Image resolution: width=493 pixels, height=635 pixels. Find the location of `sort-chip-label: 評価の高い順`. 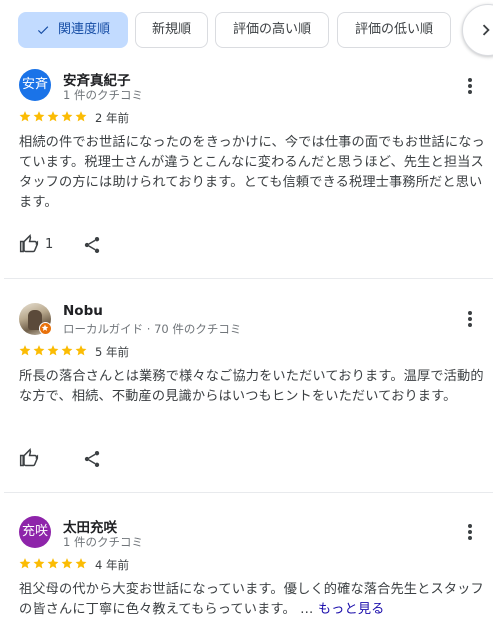

sort-chip-label: 評価の高い順 is located at coordinates (271, 29).